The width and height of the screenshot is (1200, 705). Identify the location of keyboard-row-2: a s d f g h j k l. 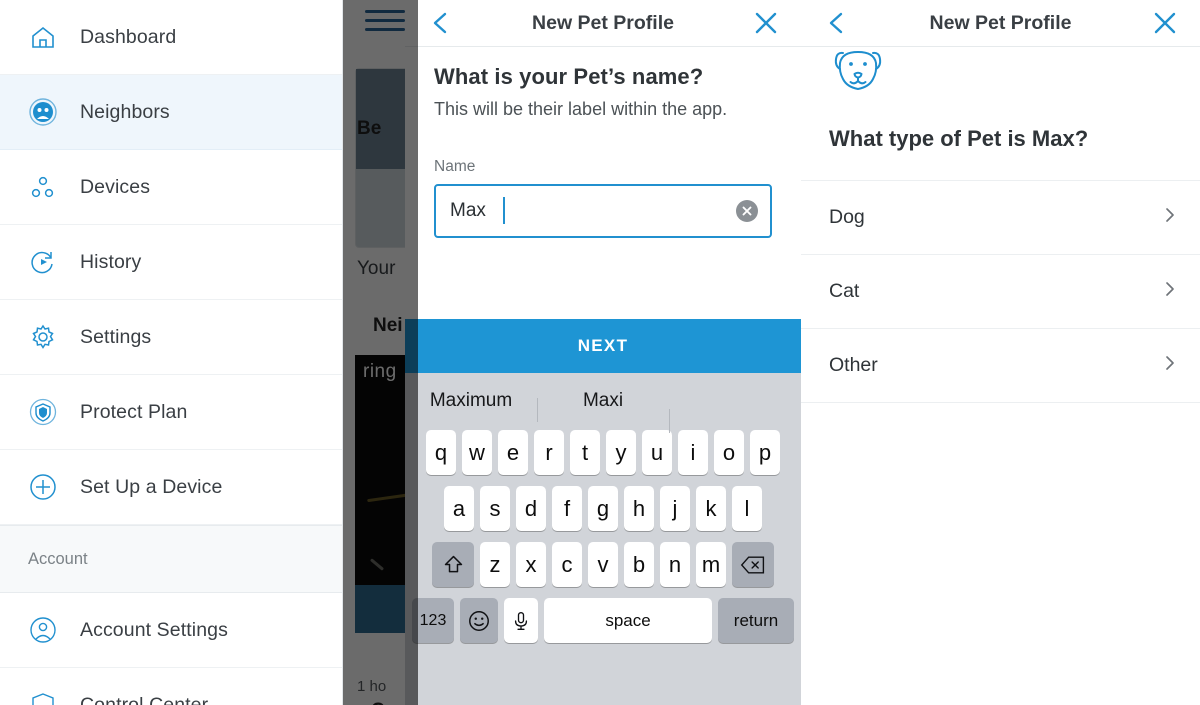
(603, 508).